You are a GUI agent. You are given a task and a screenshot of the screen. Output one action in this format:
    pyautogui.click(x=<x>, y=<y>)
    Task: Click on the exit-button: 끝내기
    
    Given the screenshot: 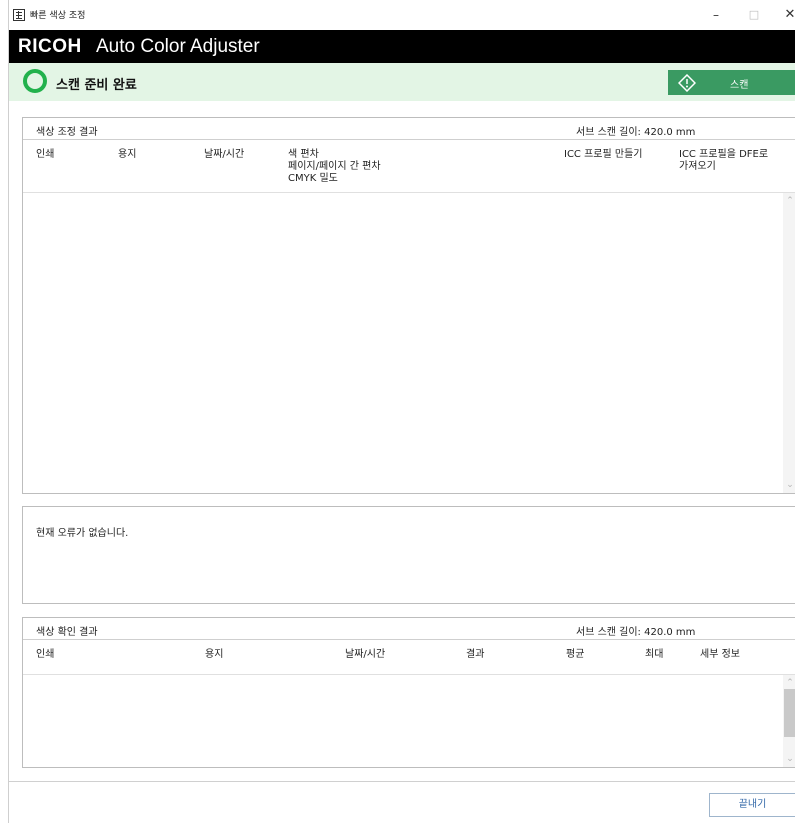 What is the action you would take?
    pyautogui.click(x=752, y=805)
    